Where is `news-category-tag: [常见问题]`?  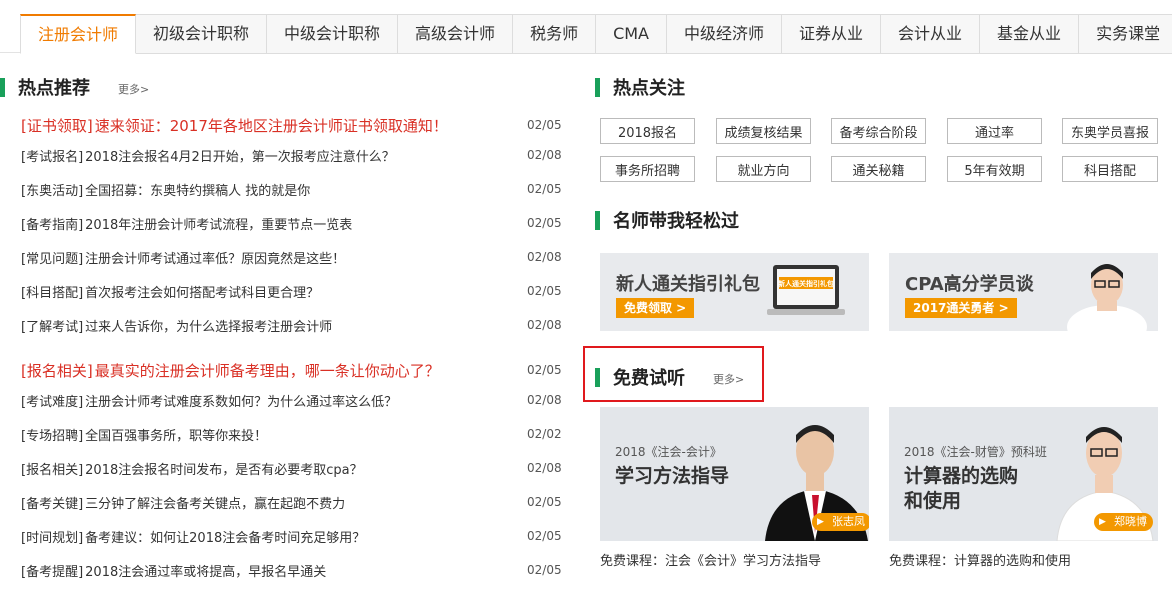
news-category-tag: [常见问题] is located at coordinates (52, 257).